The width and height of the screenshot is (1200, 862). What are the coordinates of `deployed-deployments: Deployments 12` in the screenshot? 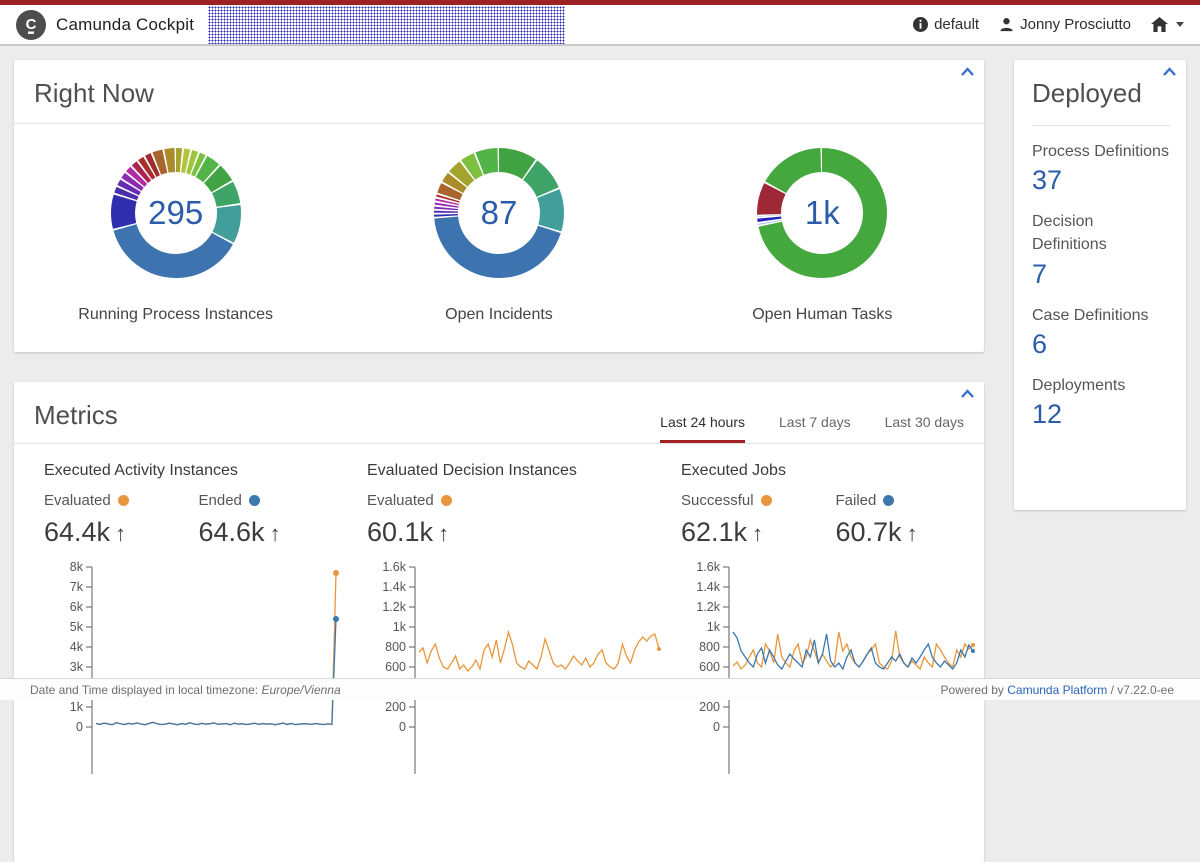 It's located at (1101, 402).